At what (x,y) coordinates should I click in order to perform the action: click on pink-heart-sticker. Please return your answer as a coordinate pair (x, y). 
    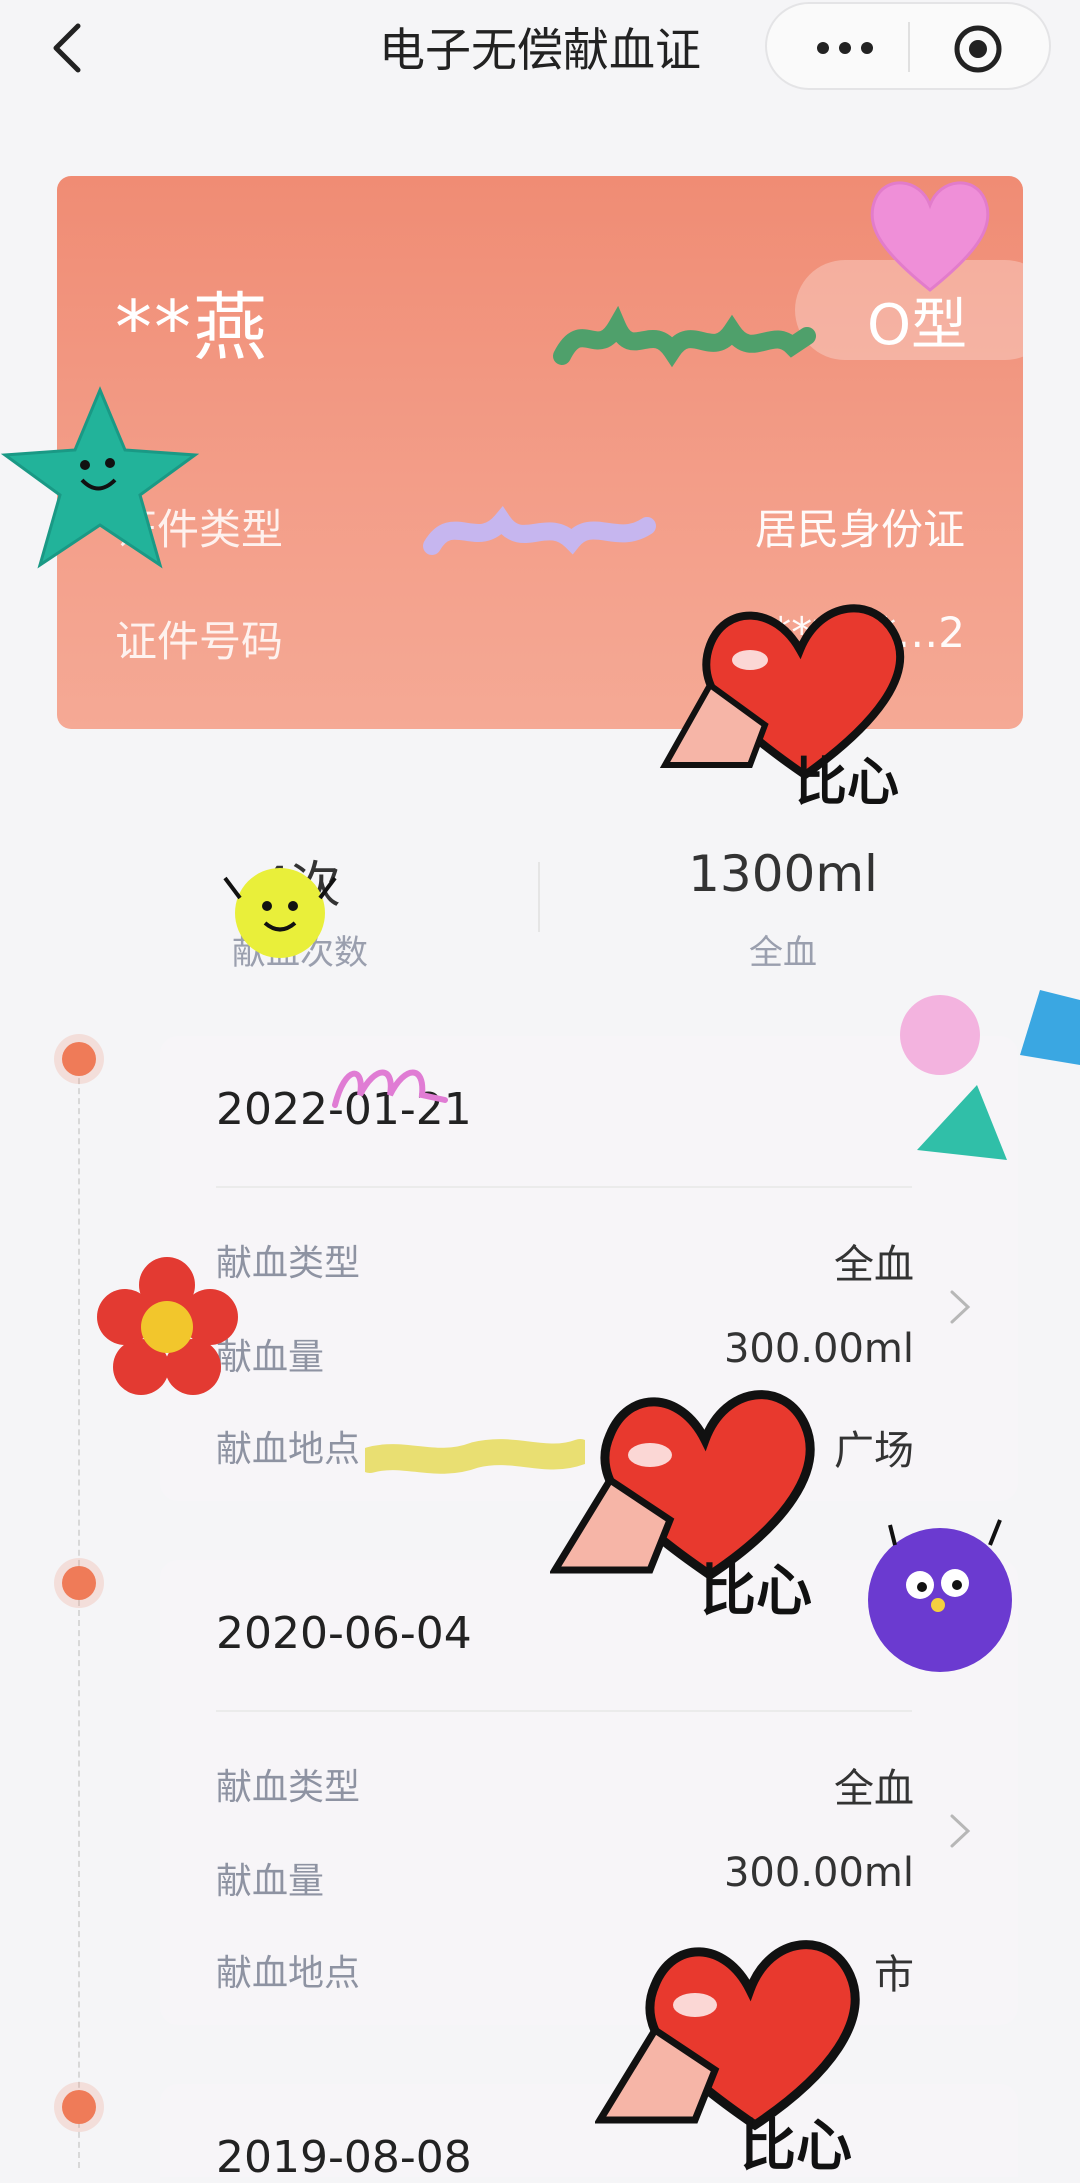
    Looking at the image, I should click on (930, 236).